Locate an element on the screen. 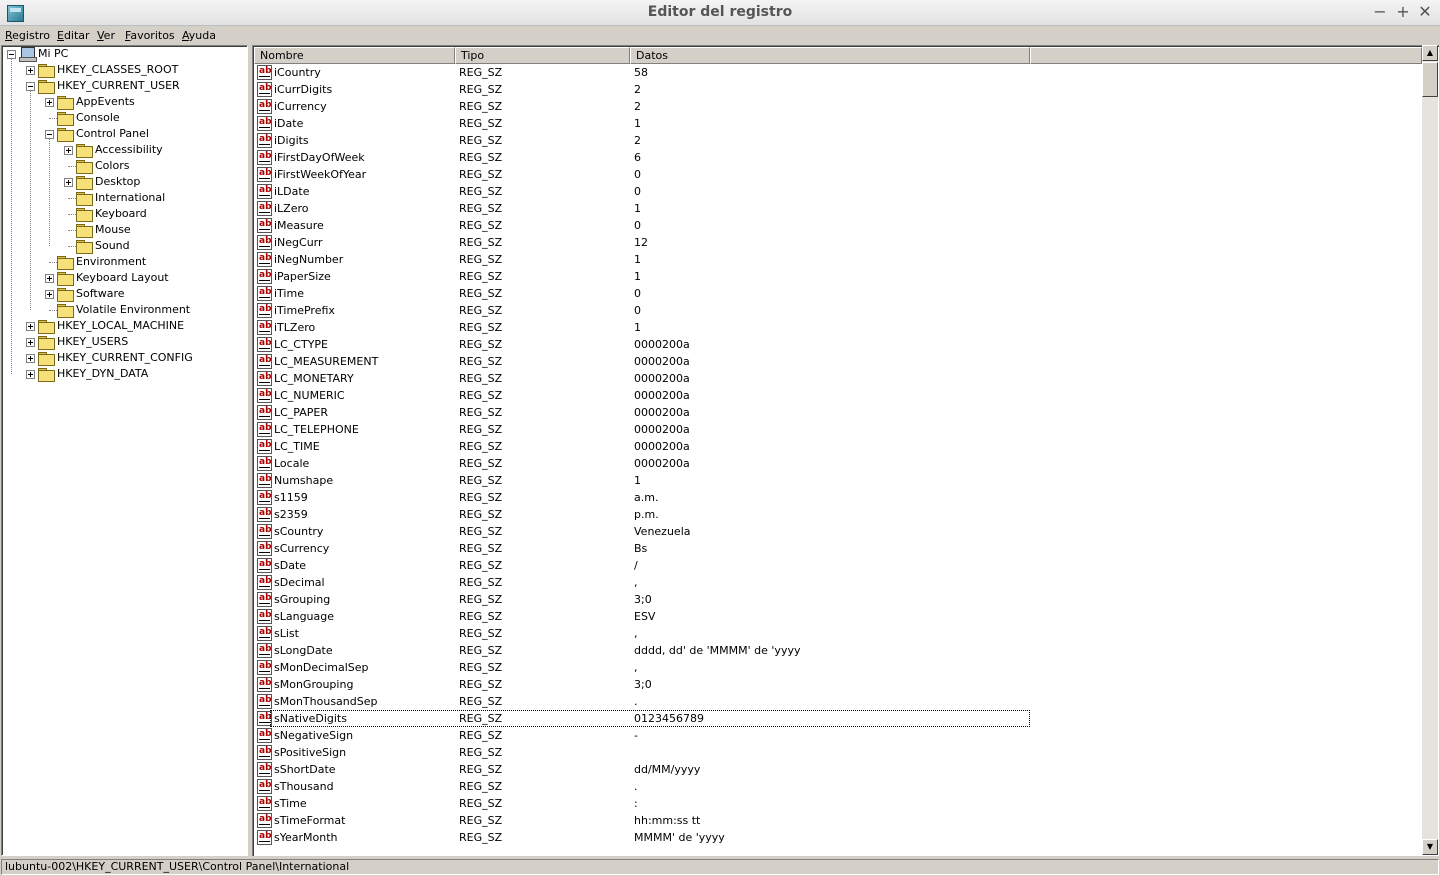 The height and width of the screenshot is (876, 1440). table-row: ab sThousand REG_SZ. is located at coordinates (838, 786).